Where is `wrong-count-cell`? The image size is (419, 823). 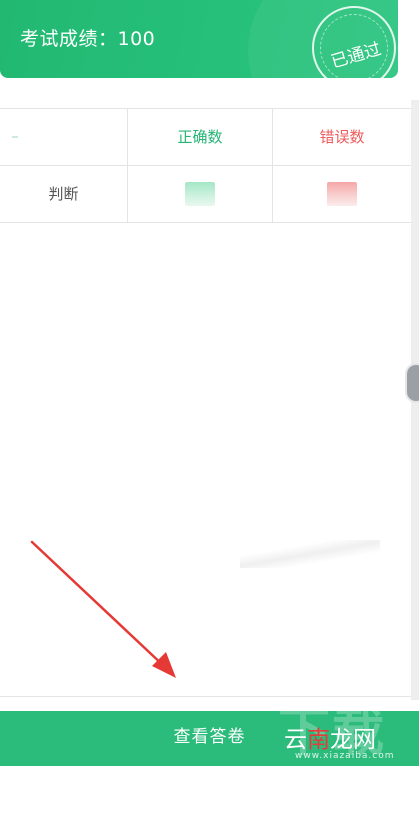
wrong-count-cell is located at coordinates (341, 194).